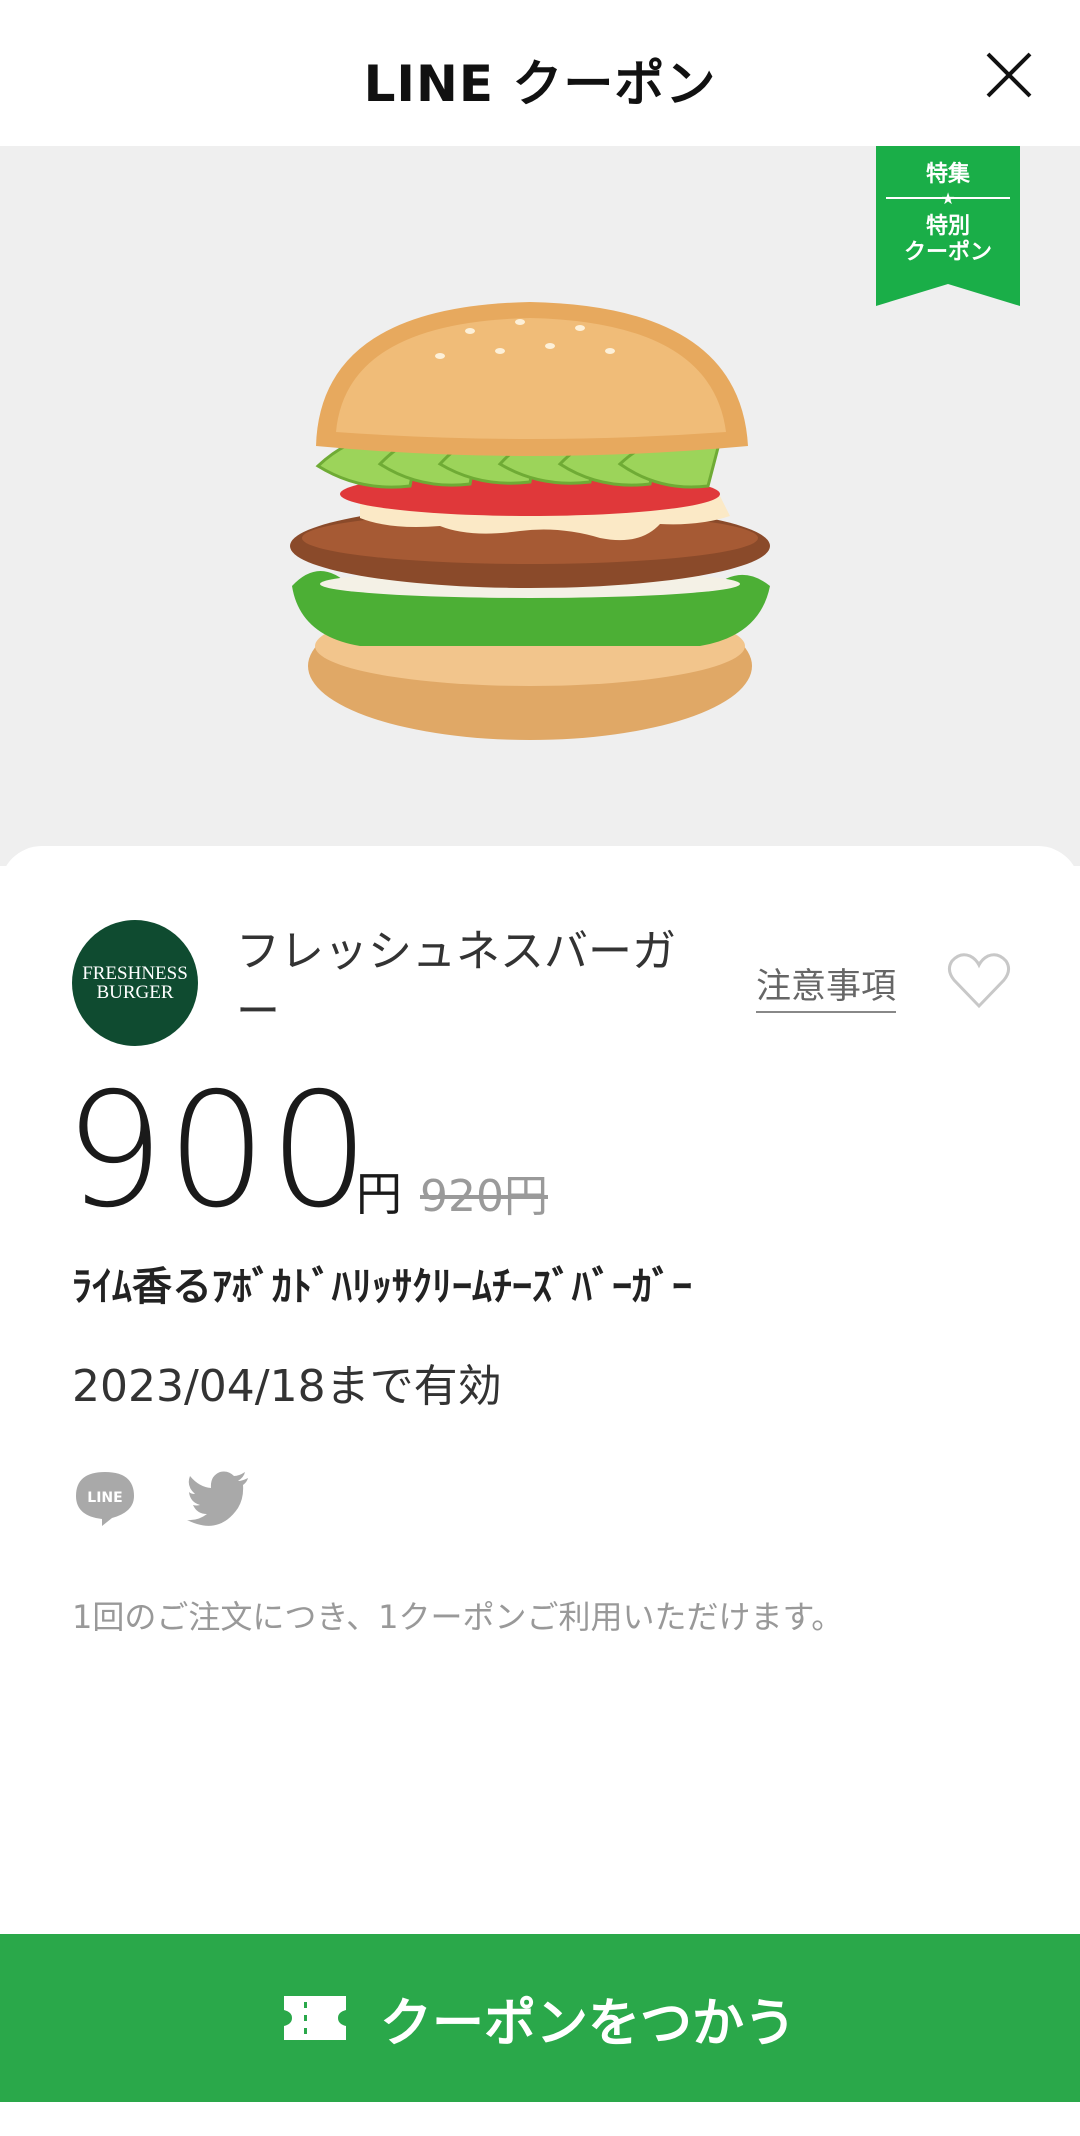  Describe the element at coordinates (587, 2023) in the screenshot. I see `use-coupon-label: クーポンをつかう` at that location.